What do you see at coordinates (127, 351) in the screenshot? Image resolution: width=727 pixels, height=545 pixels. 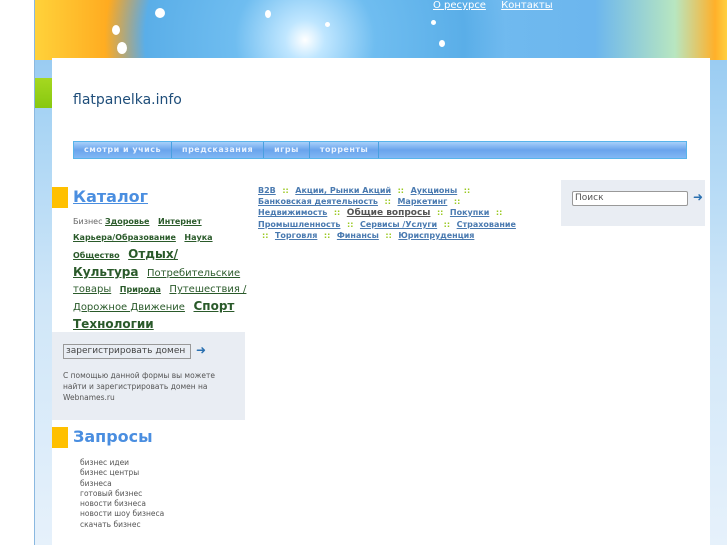 I see `register-domain-input: зарегистрировать домен` at bounding box center [127, 351].